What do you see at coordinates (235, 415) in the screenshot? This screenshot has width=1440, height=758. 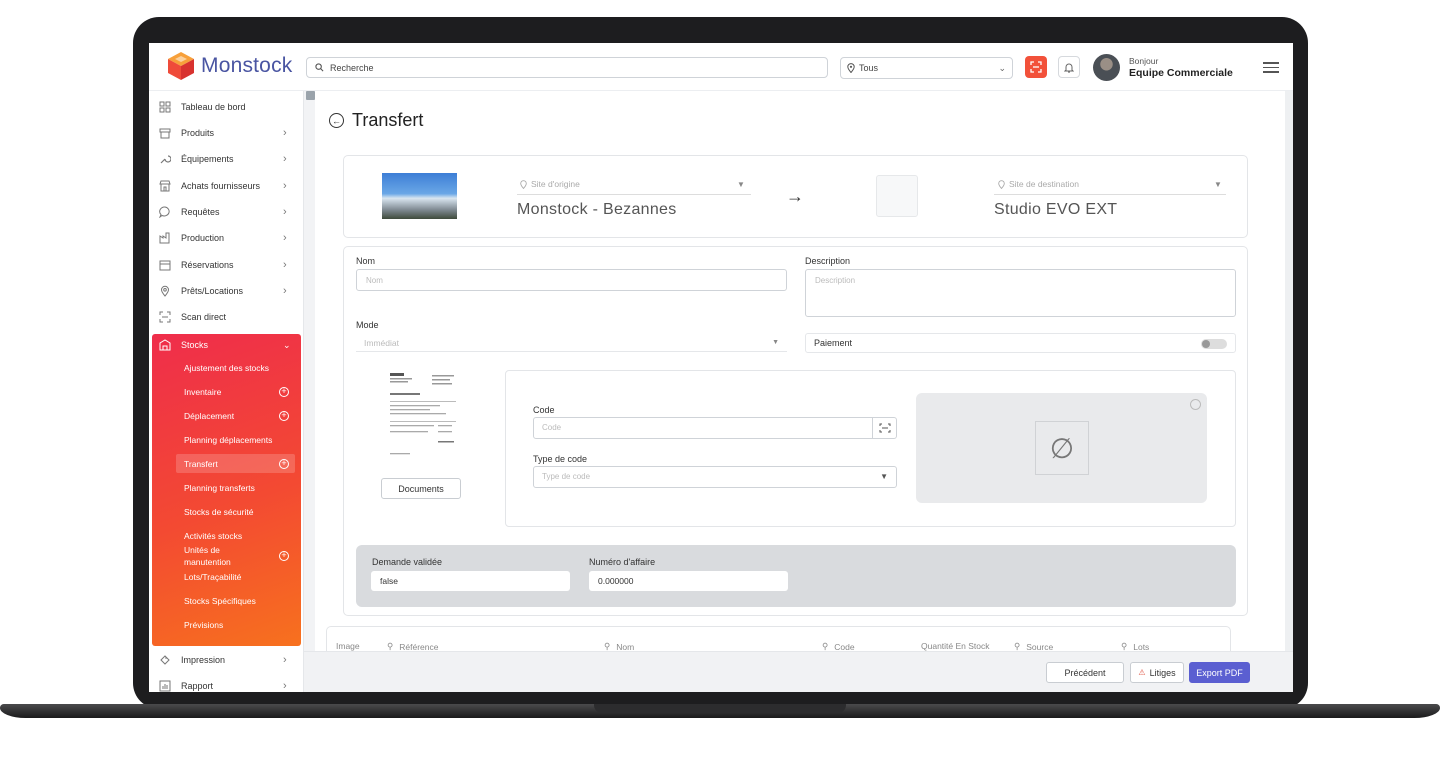 I see `sidebar-subitem-deplacement: Déplacement +` at bounding box center [235, 415].